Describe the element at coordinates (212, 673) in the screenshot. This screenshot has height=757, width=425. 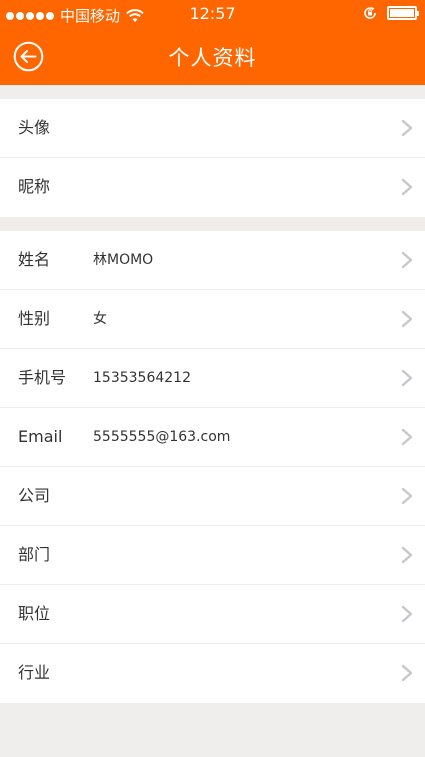
I see `row-industry: 行业` at that location.